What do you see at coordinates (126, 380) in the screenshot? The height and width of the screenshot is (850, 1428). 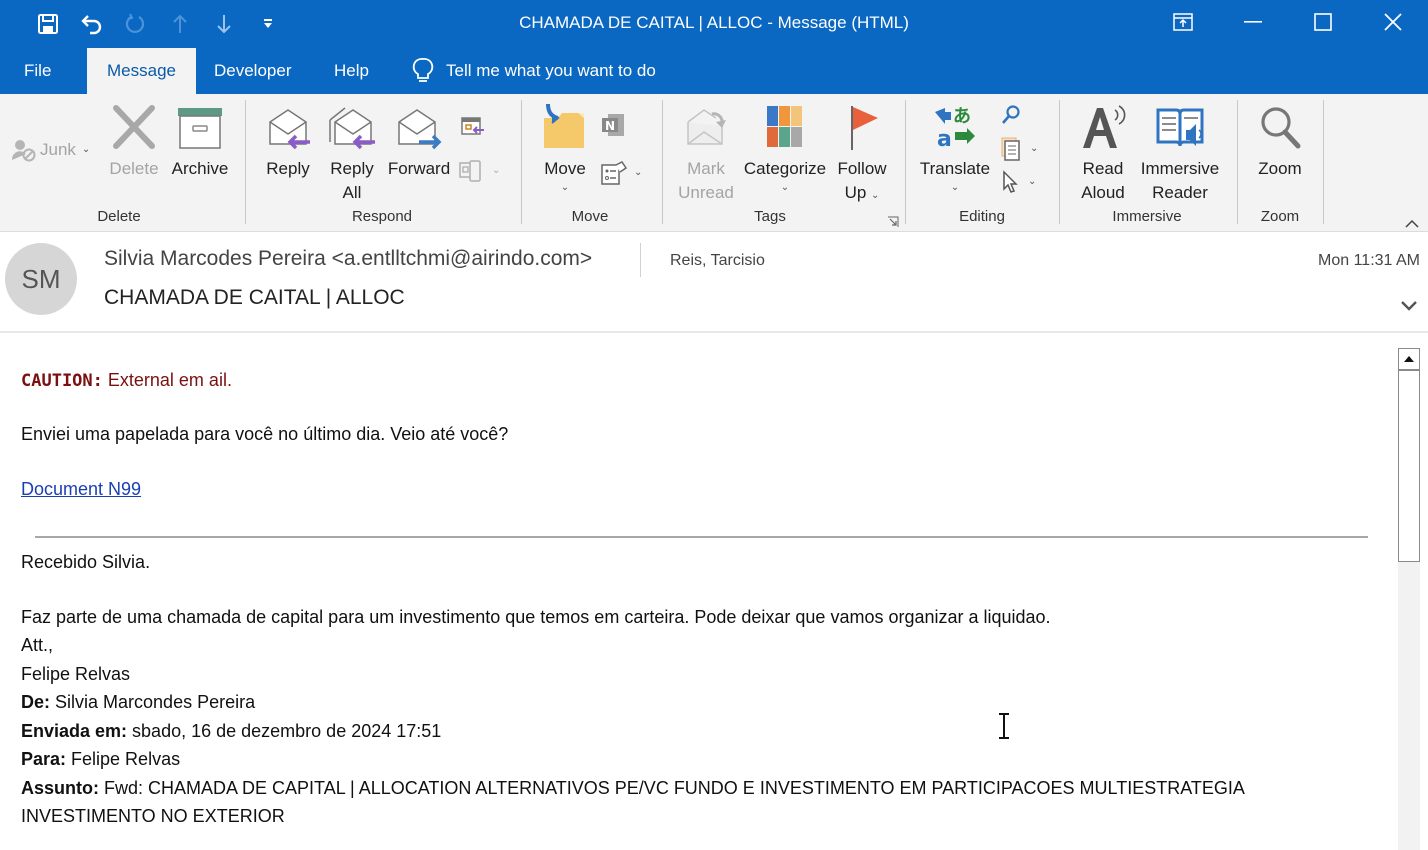 I see `caution-banner: CAUTION: External em ail.` at bounding box center [126, 380].